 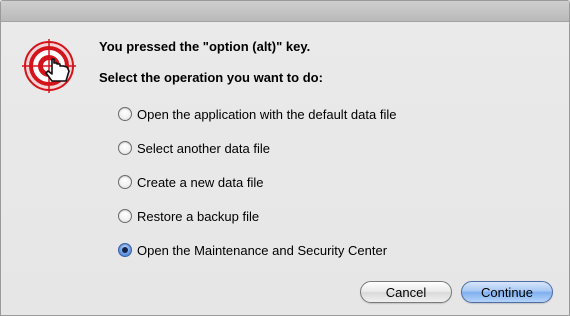 I want to click on option-restore-backup: Restore a backup file, so click(x=188, y=216).